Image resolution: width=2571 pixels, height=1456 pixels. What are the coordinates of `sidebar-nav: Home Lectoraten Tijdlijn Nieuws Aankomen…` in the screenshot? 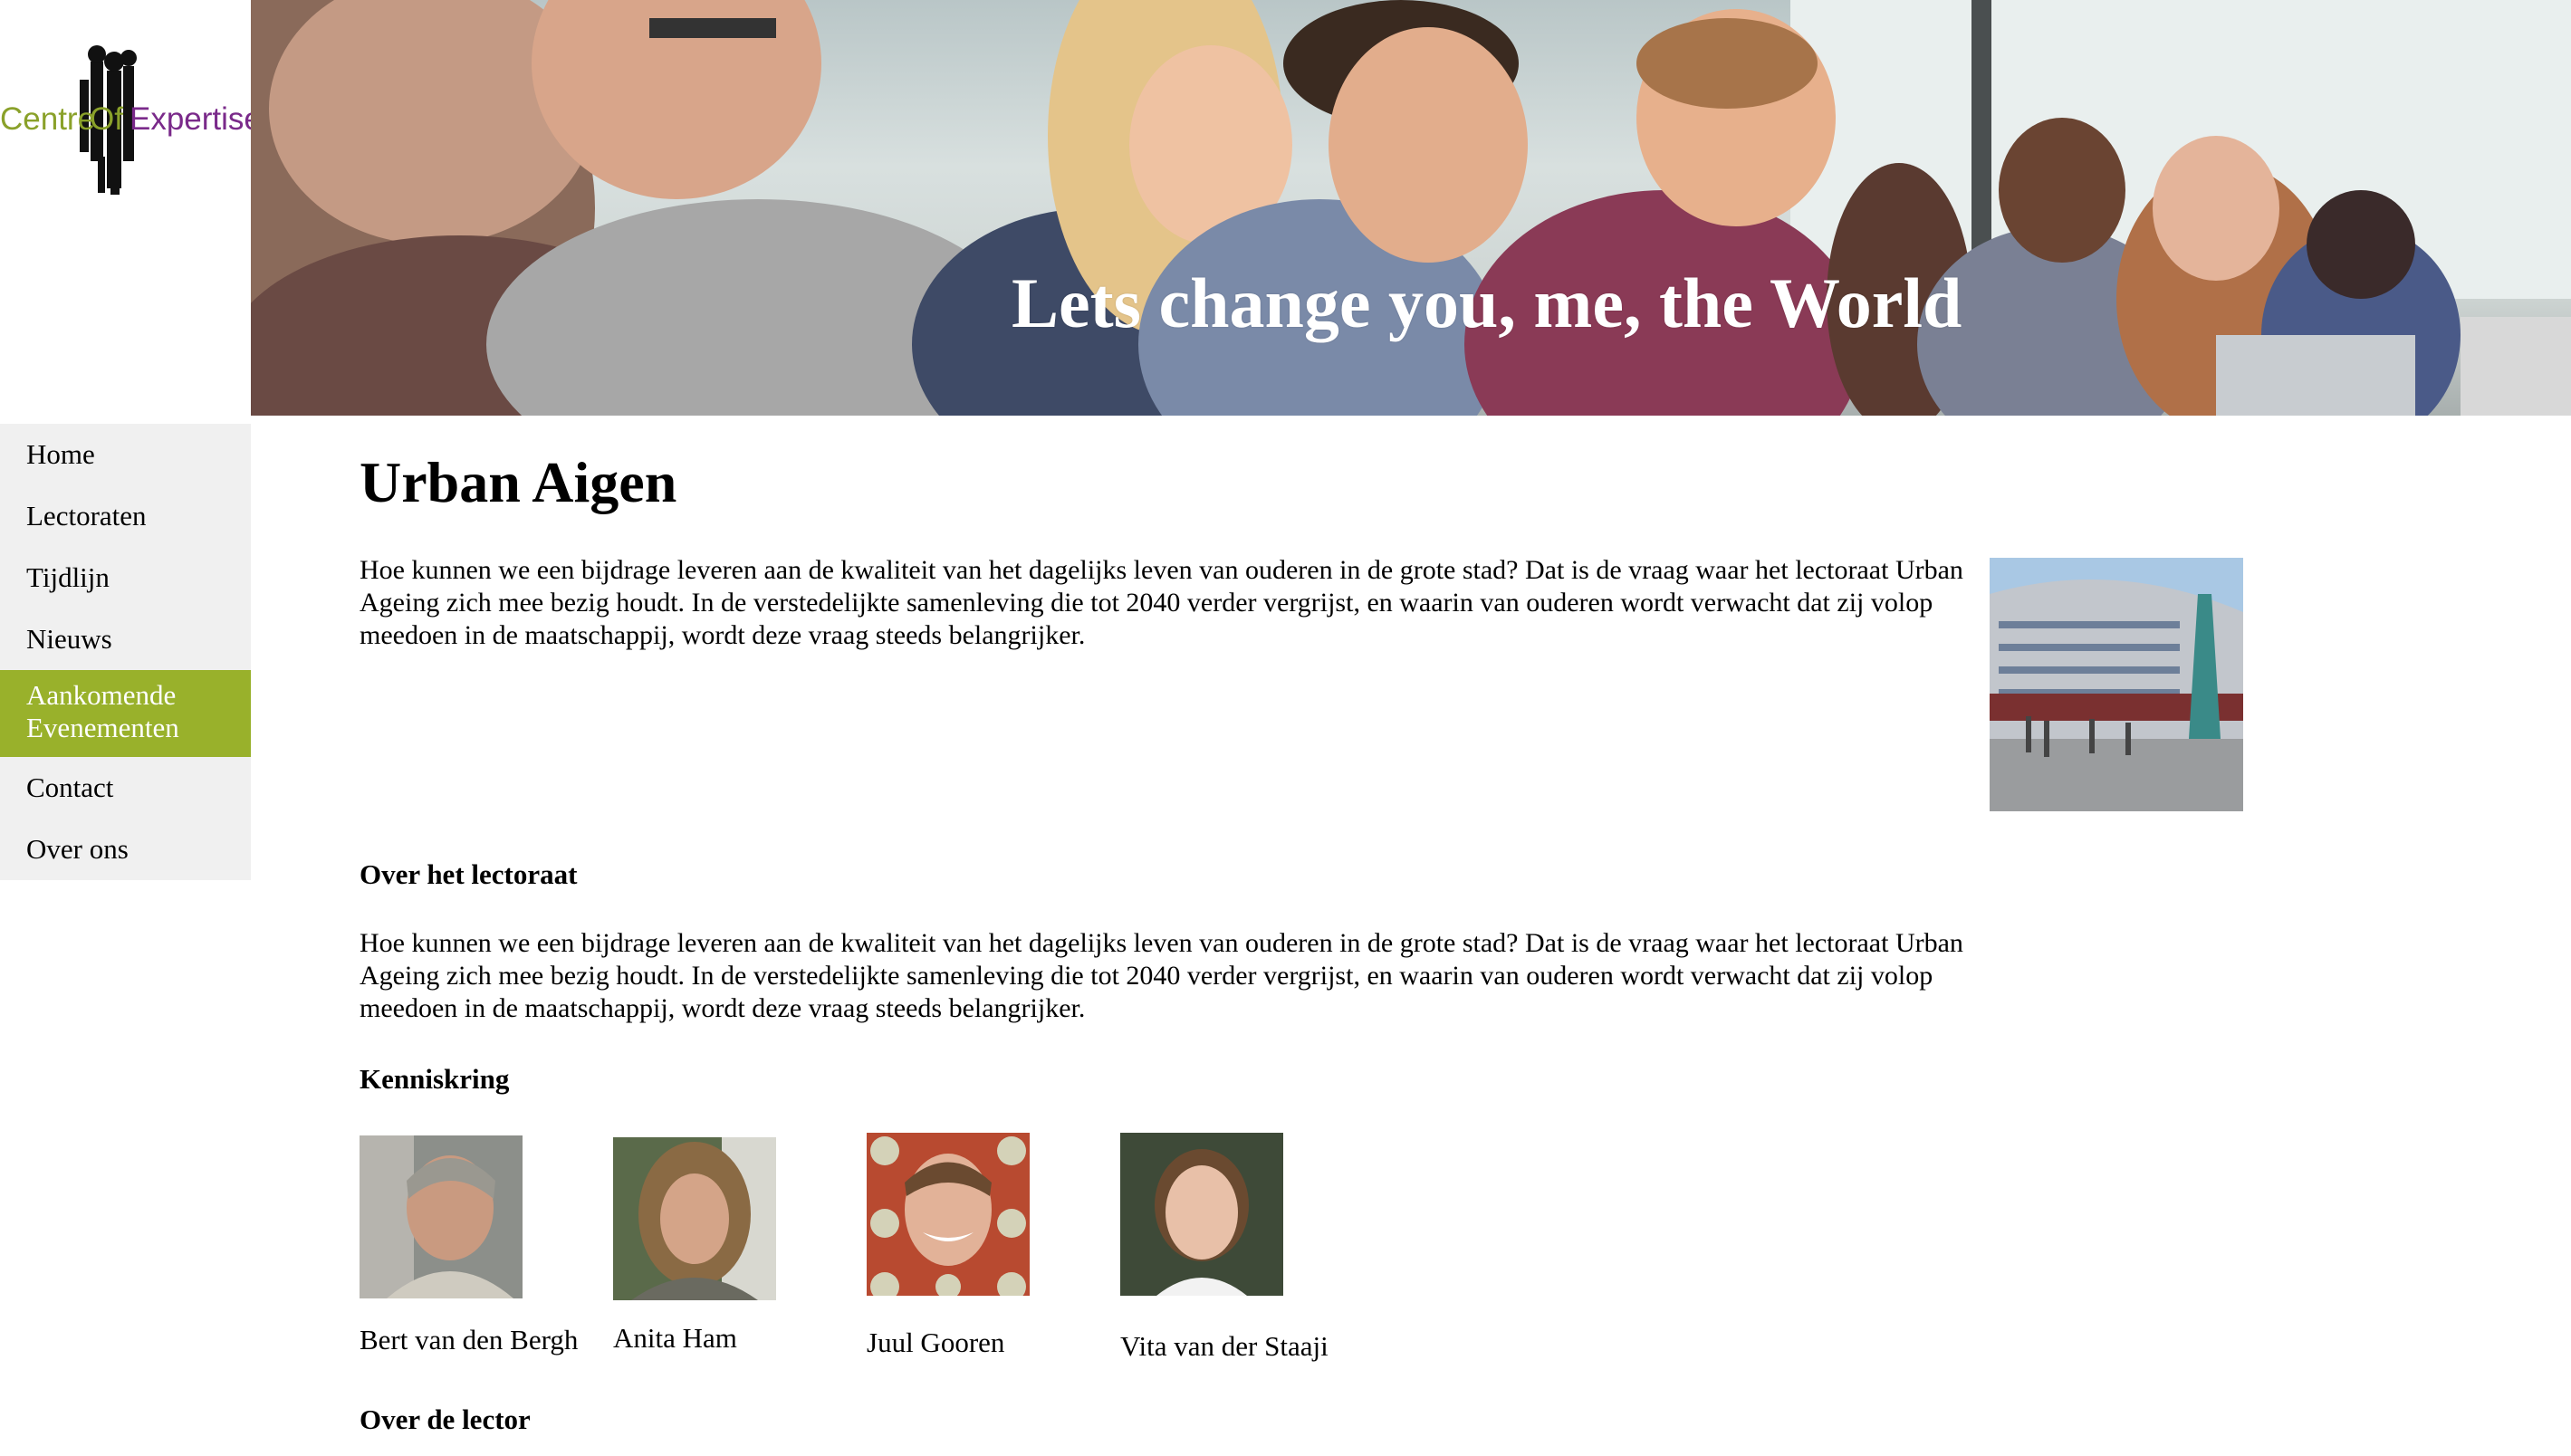 It's located at (125, 652).